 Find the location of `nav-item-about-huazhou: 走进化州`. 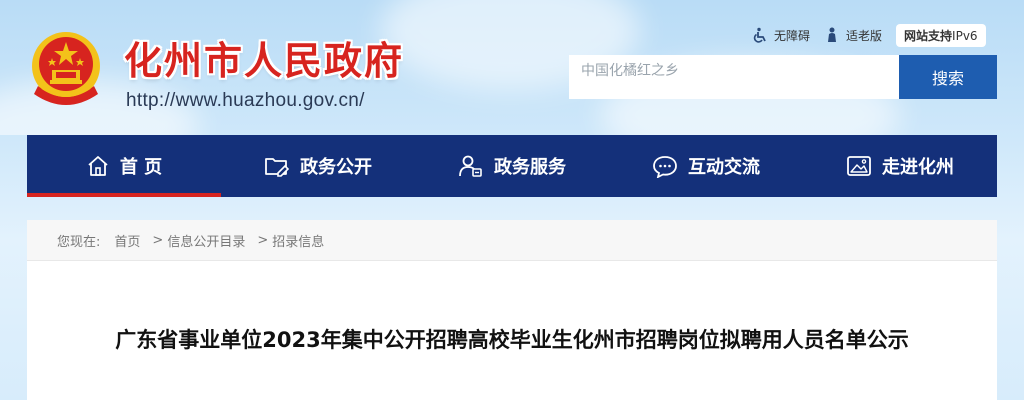

nav-item-about-huazhou: 走进化州 is located at coordinates (900, 166).